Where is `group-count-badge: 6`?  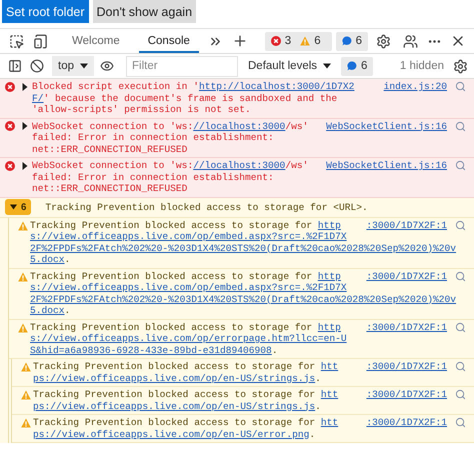 group-count-badge: 6 is located at coordinates (18, 207).